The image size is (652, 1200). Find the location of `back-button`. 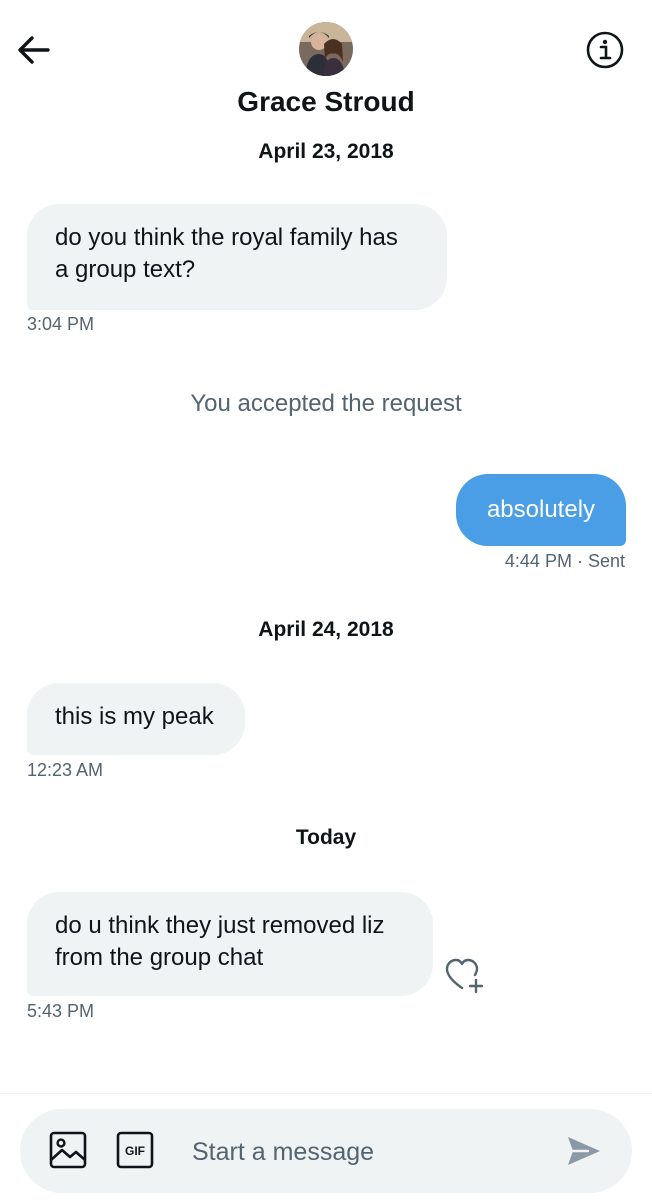

back-button is located at coordinates (34, 50).